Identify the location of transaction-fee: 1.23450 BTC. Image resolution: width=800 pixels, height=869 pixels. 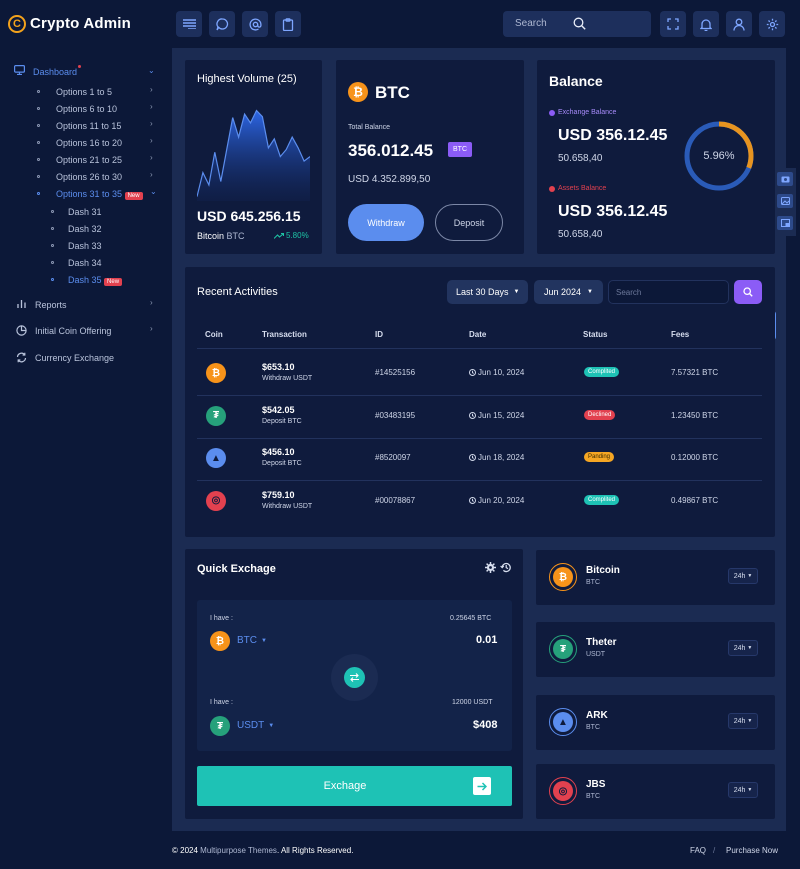
(695, 415).